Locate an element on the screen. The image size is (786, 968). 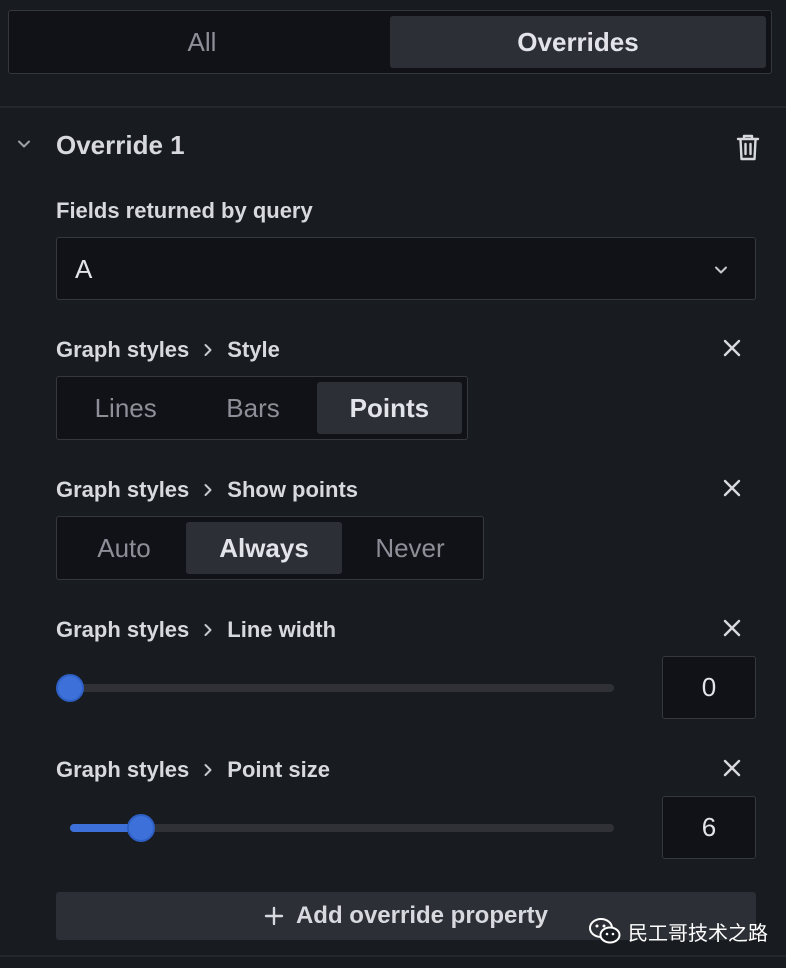
line-width-input: 0 is located at coordinates (709, 687).